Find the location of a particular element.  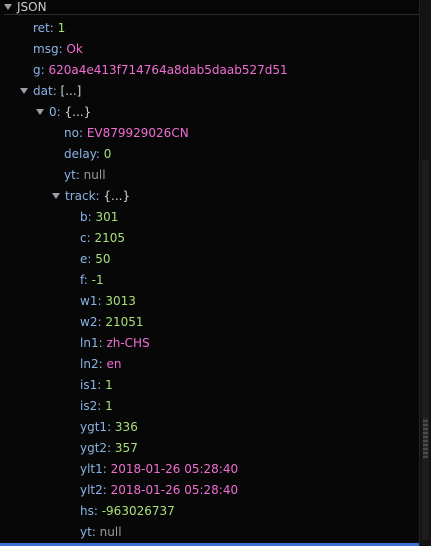

scrollbar-grip-icon is located at coordinates (425, 438).